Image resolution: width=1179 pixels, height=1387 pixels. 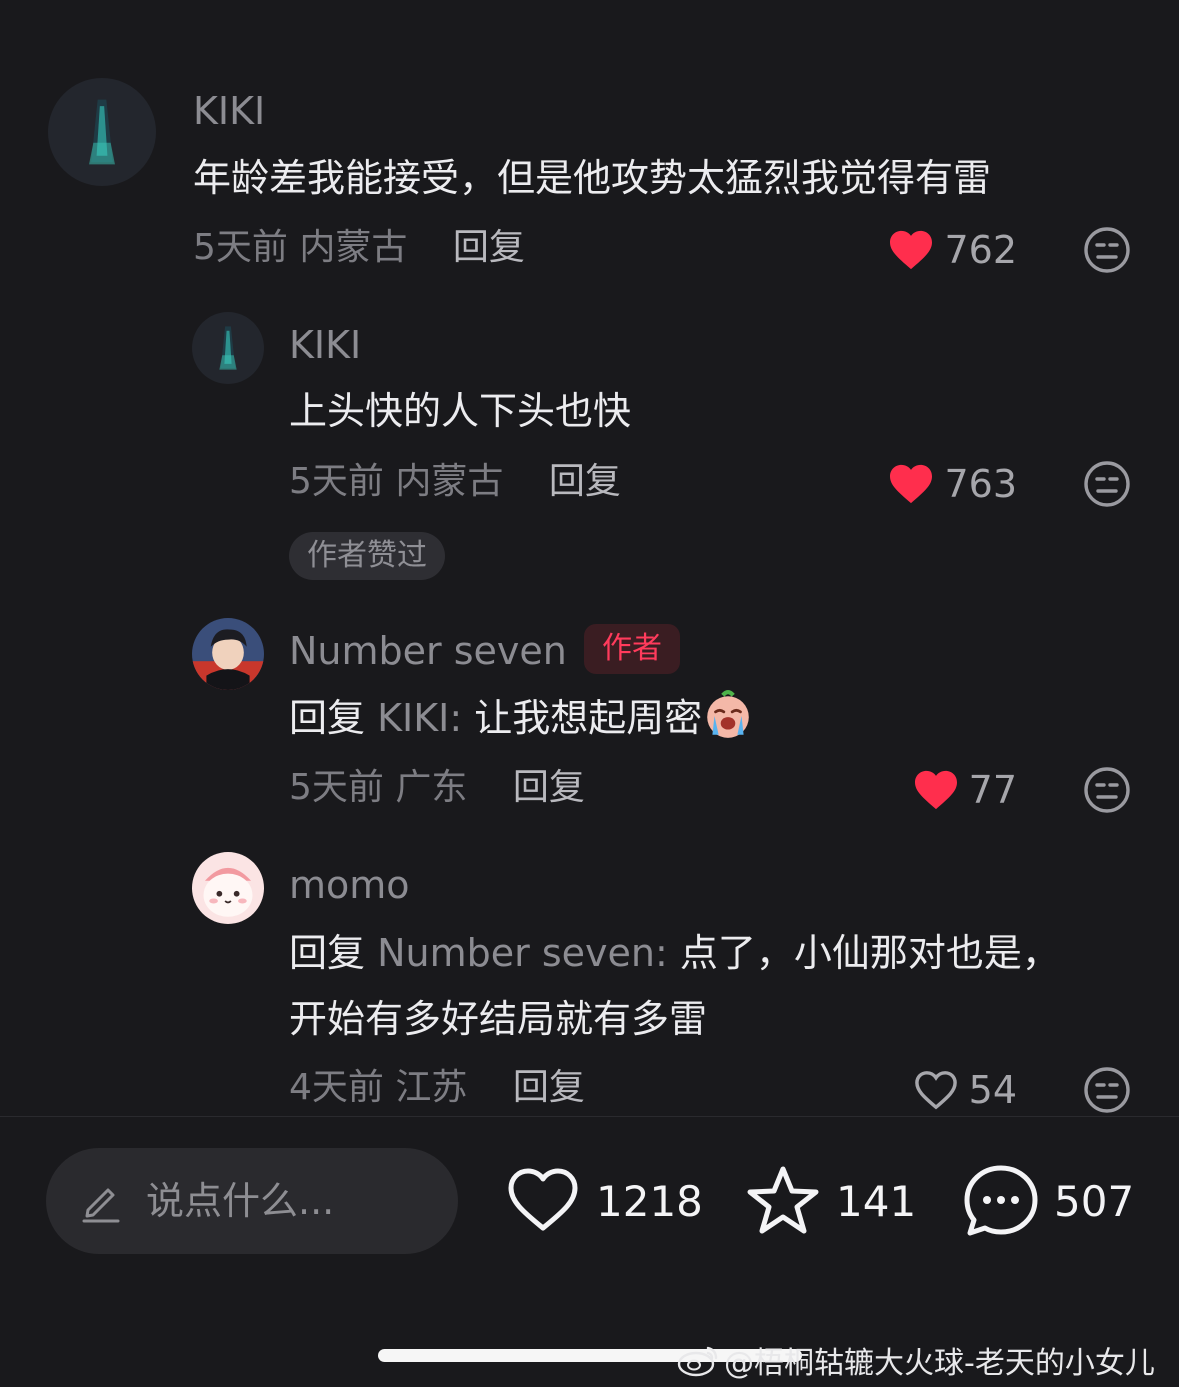 I want to click on like-count: 77, so click(x=992, y=790).